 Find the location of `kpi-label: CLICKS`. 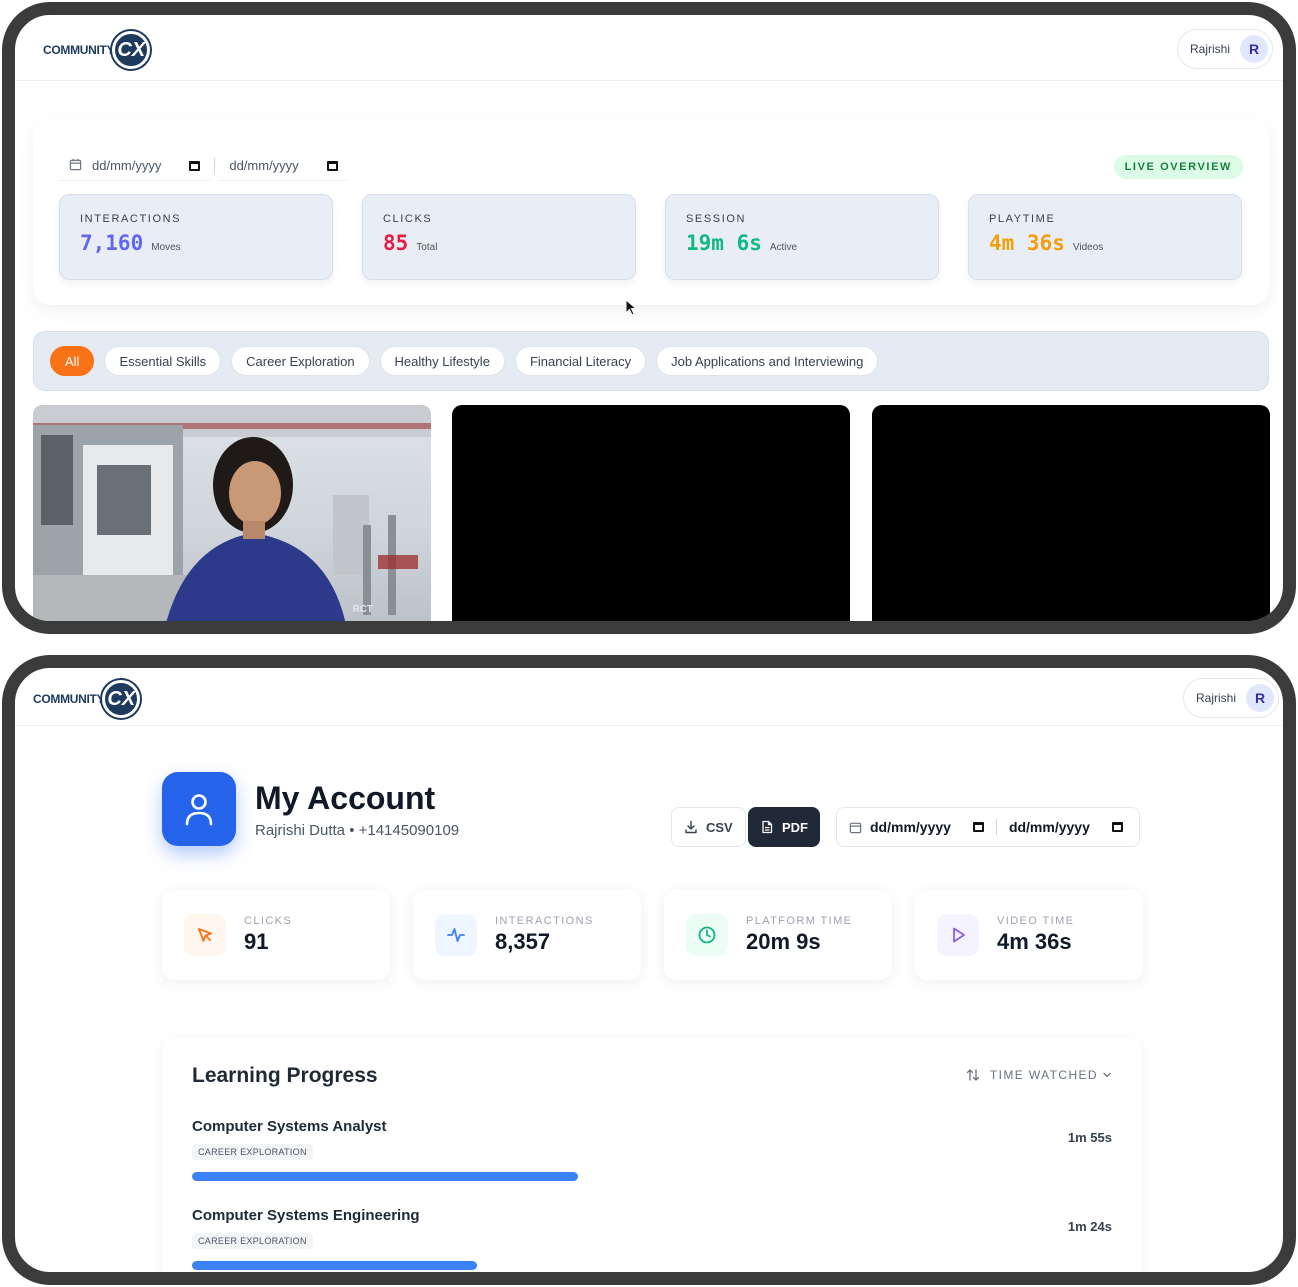

kpi-label: CLICKS is located at coordinates (268, 921).